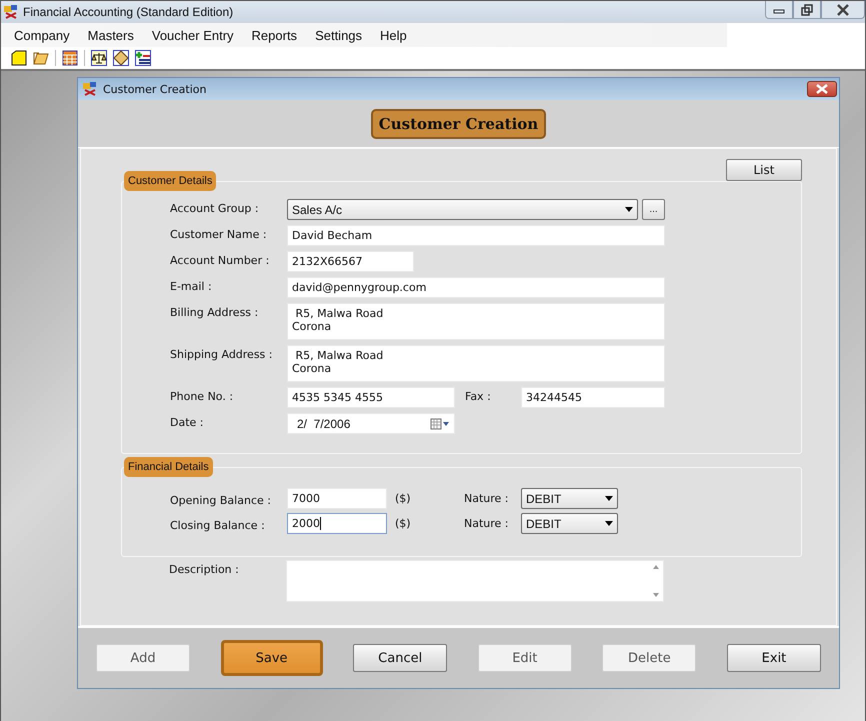  I want to click on menu-item: Help, so click(393, 35).